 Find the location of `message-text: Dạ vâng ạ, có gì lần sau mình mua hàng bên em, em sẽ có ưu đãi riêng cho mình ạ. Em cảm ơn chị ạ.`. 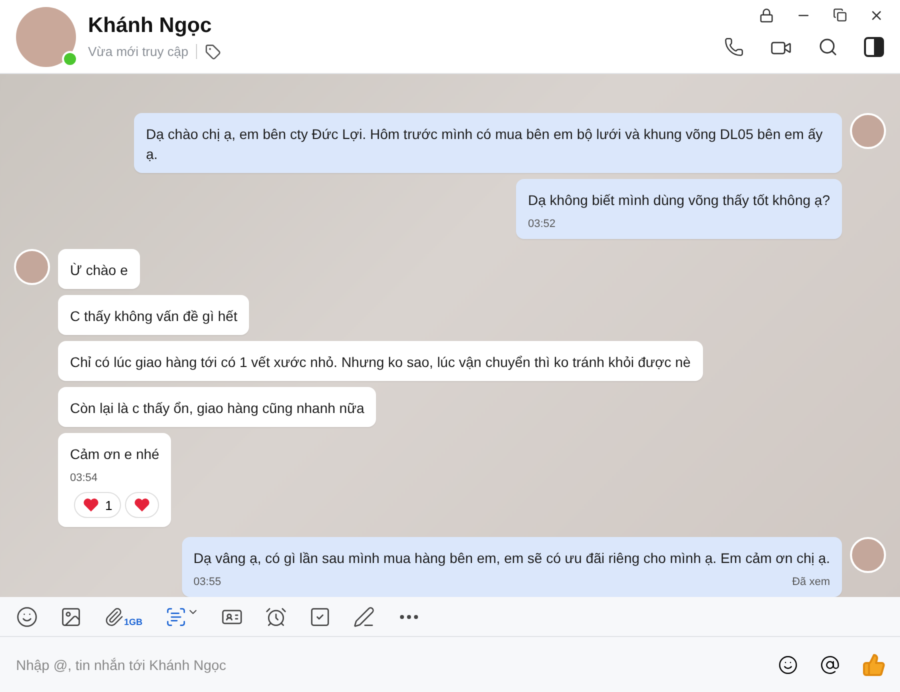

message-text: Dạ vâng ạ, có gì lần sau mình mua hàng bên em, em sẽ có ưu đãi riêng cho mình ạ. Em cảm ơn chị ạ. is located at coordinates (512, 558).